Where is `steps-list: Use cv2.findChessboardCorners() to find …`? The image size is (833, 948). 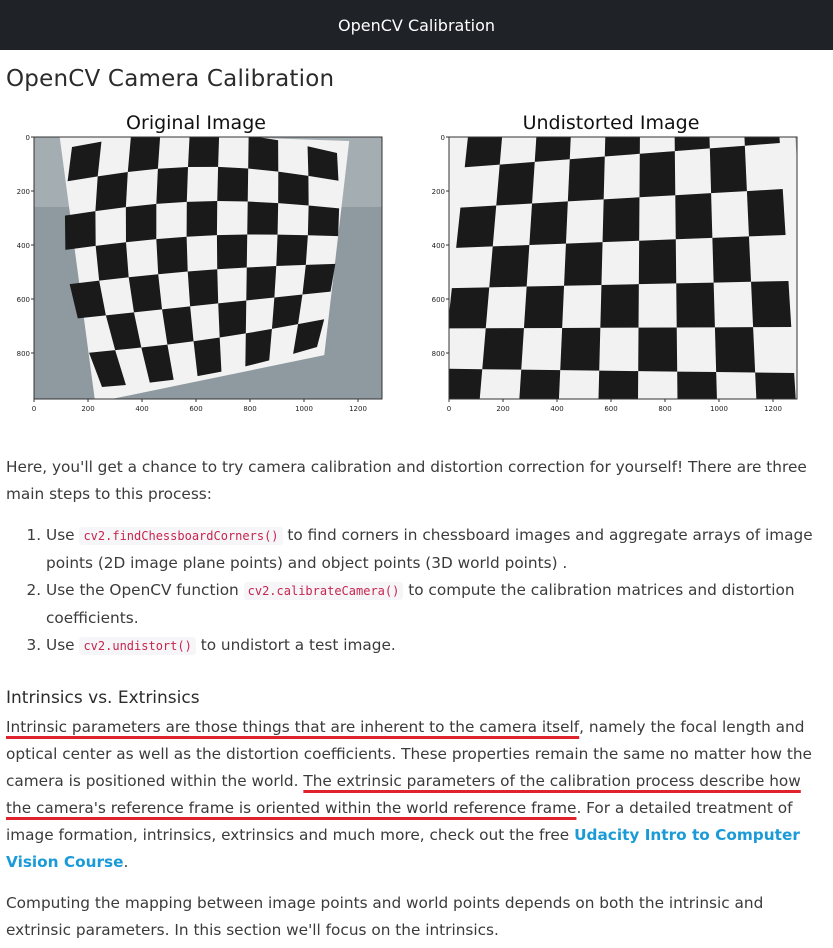
steps-list: Use cv2.findChessboardCorners() to find … is located at coordinates (416, 591).